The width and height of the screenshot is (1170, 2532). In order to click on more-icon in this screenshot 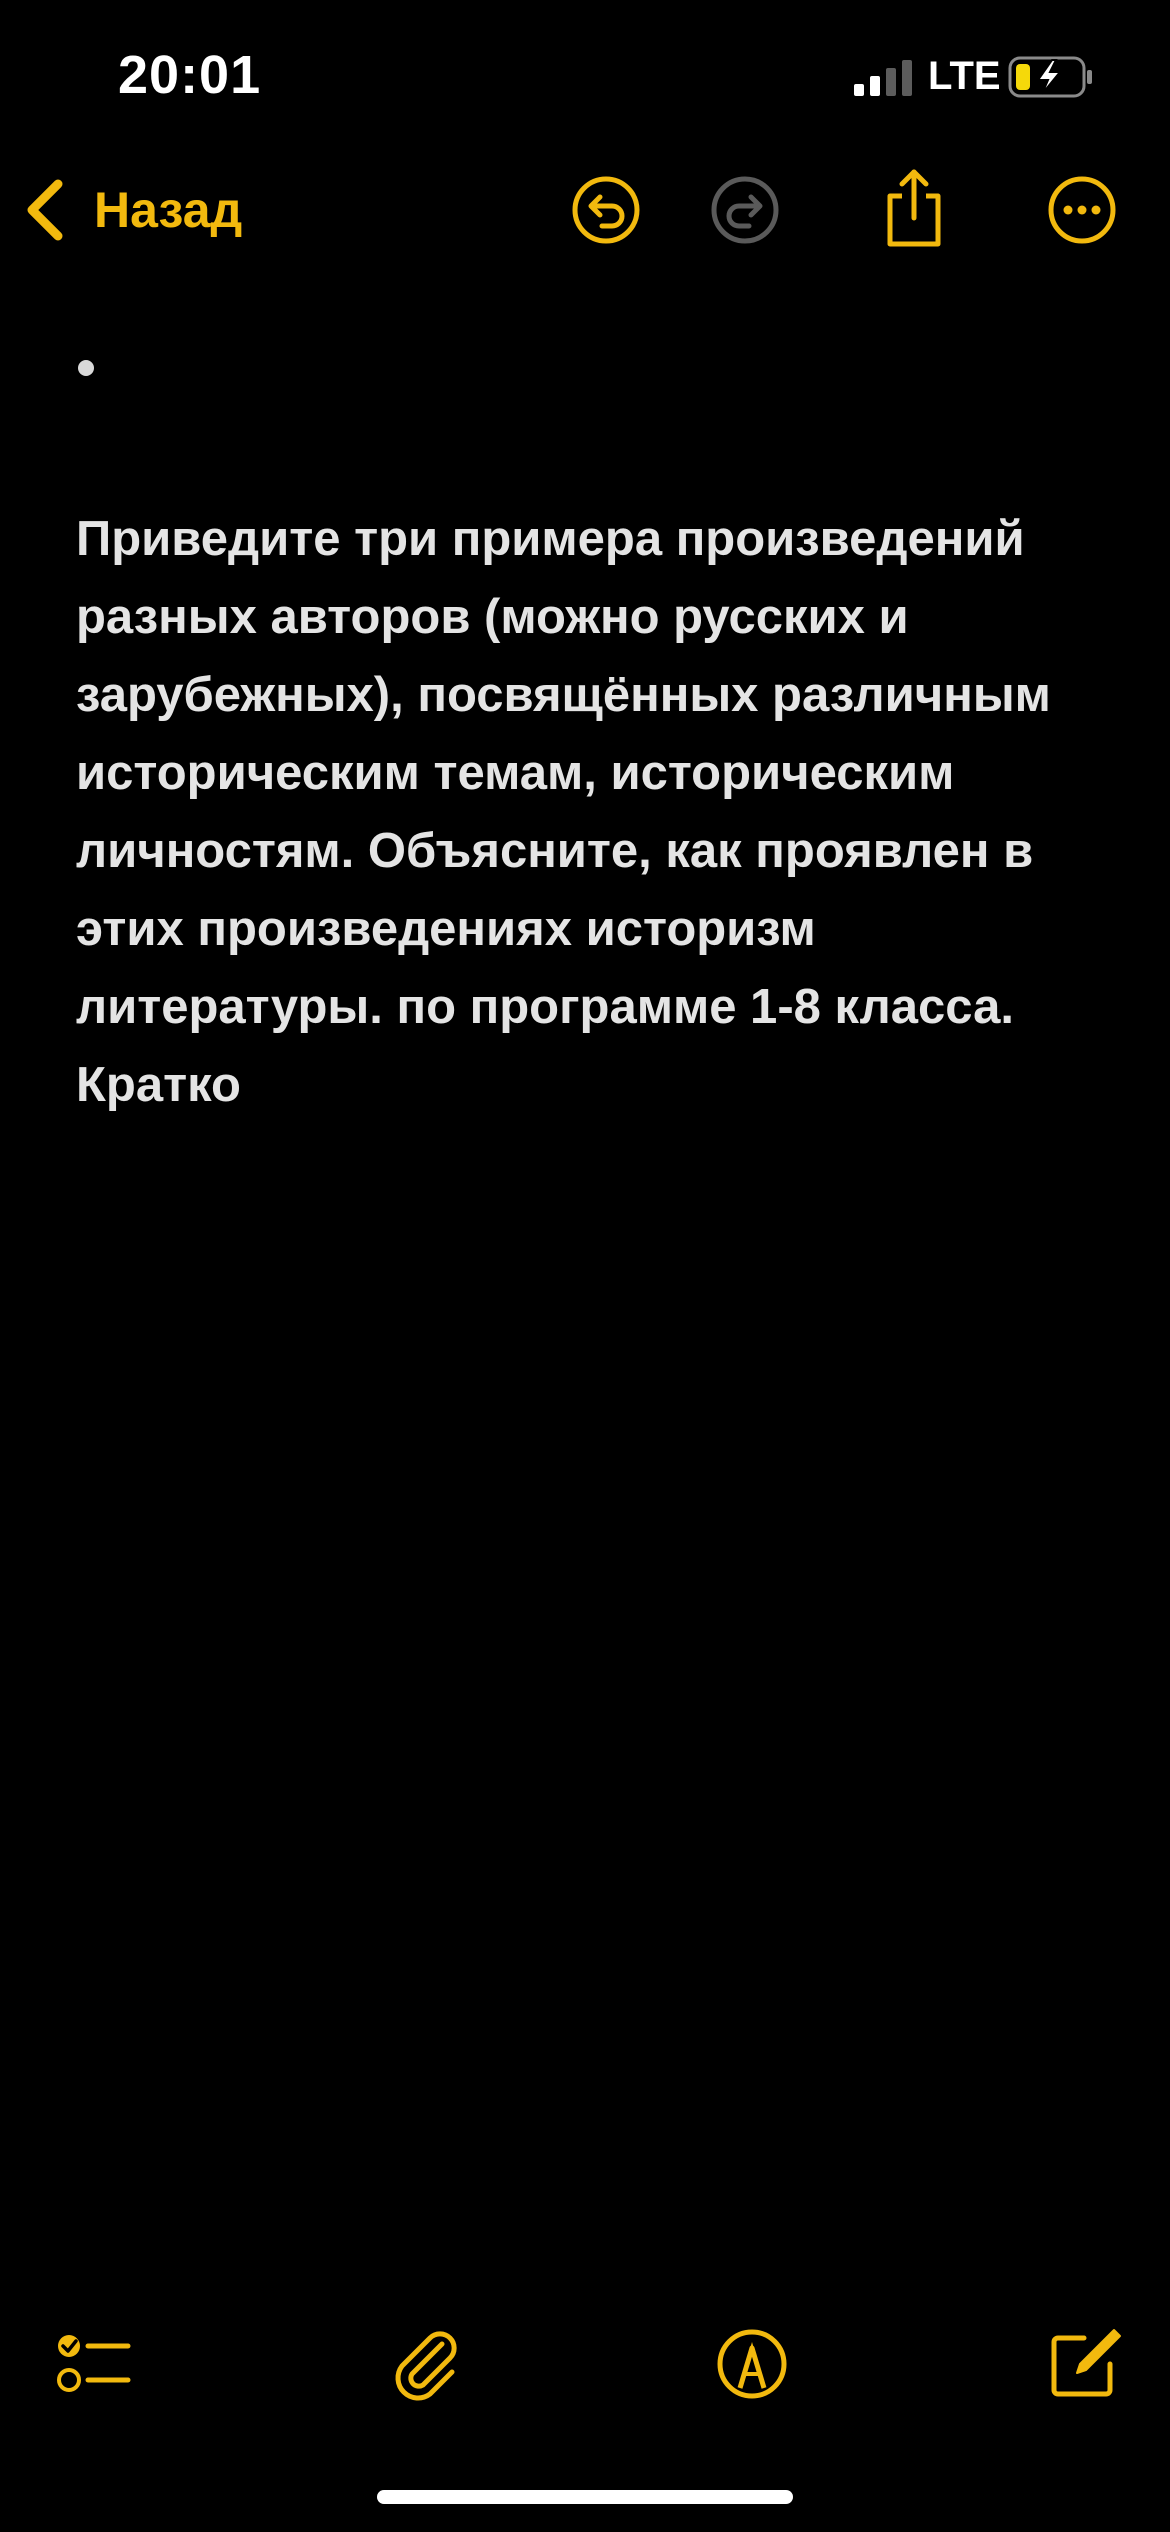, I will do `click(1082, 210)`.